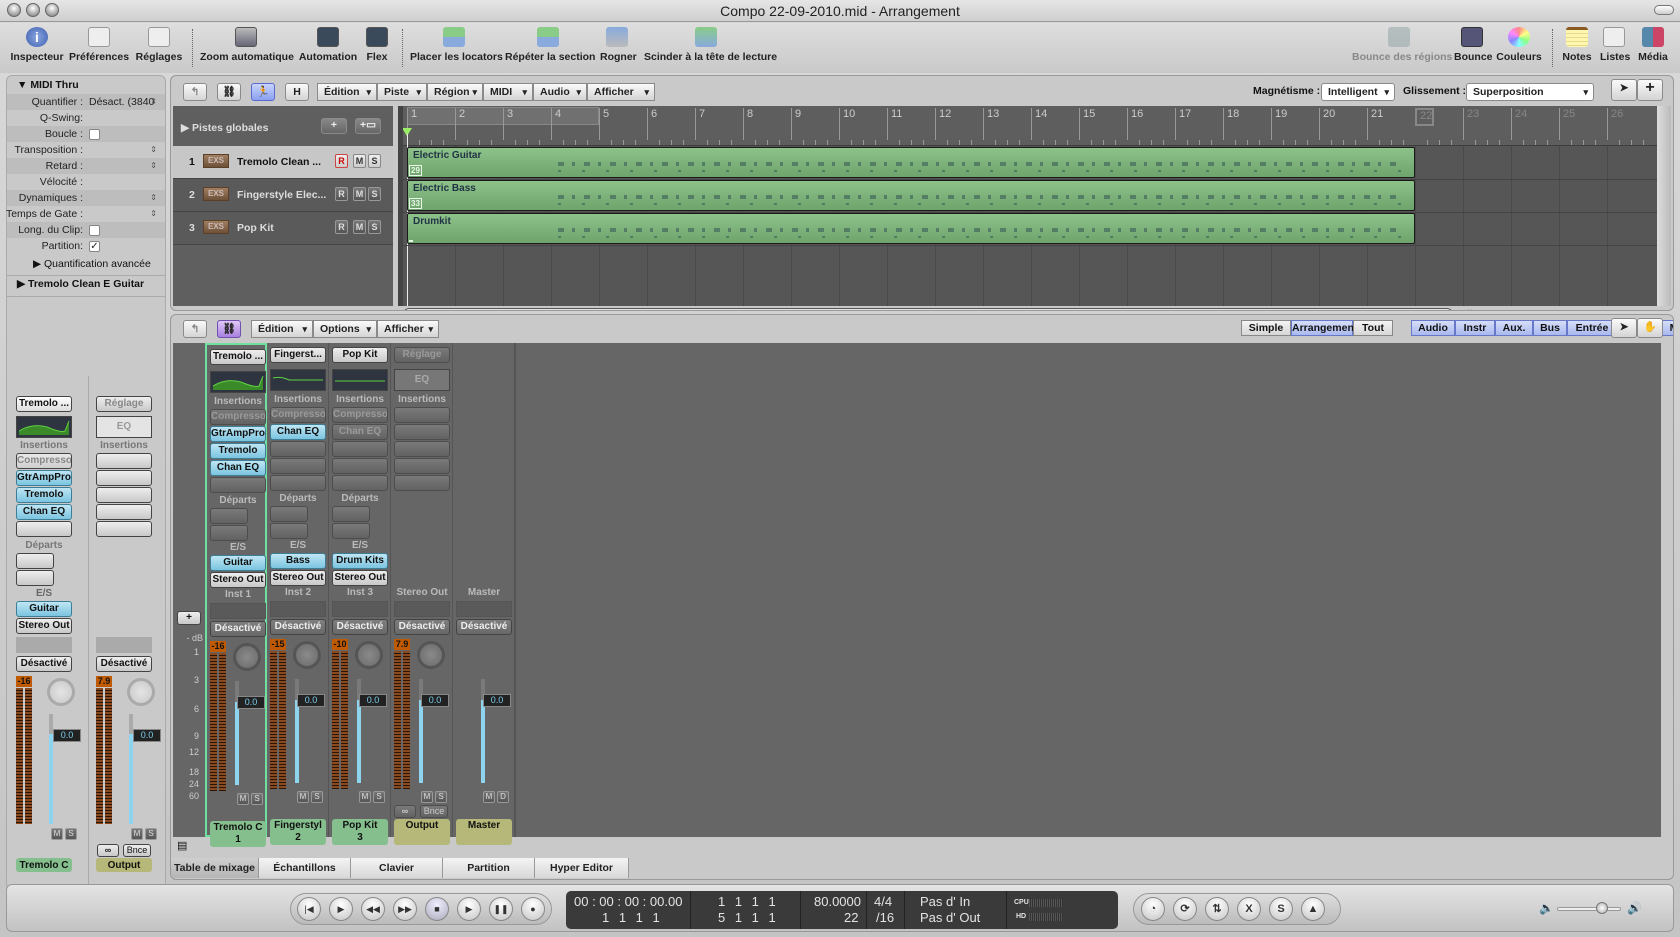 This screenshot has width=1680, height=937. What do you see at coordinates (189, 618) in the screenshot?
I see `add-channel-button: +` at bounding box center [189, 618].